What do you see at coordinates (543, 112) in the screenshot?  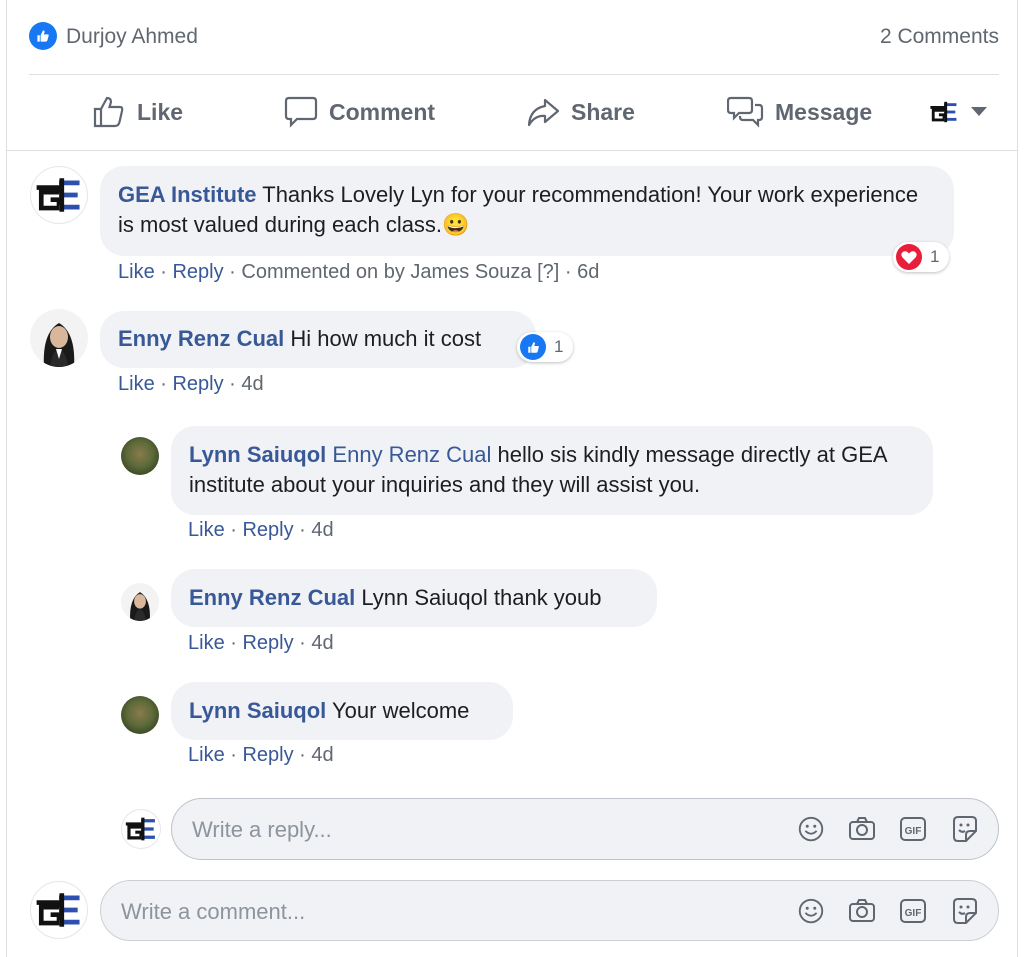 I see `share-icon` at bounding box center [543, 112].